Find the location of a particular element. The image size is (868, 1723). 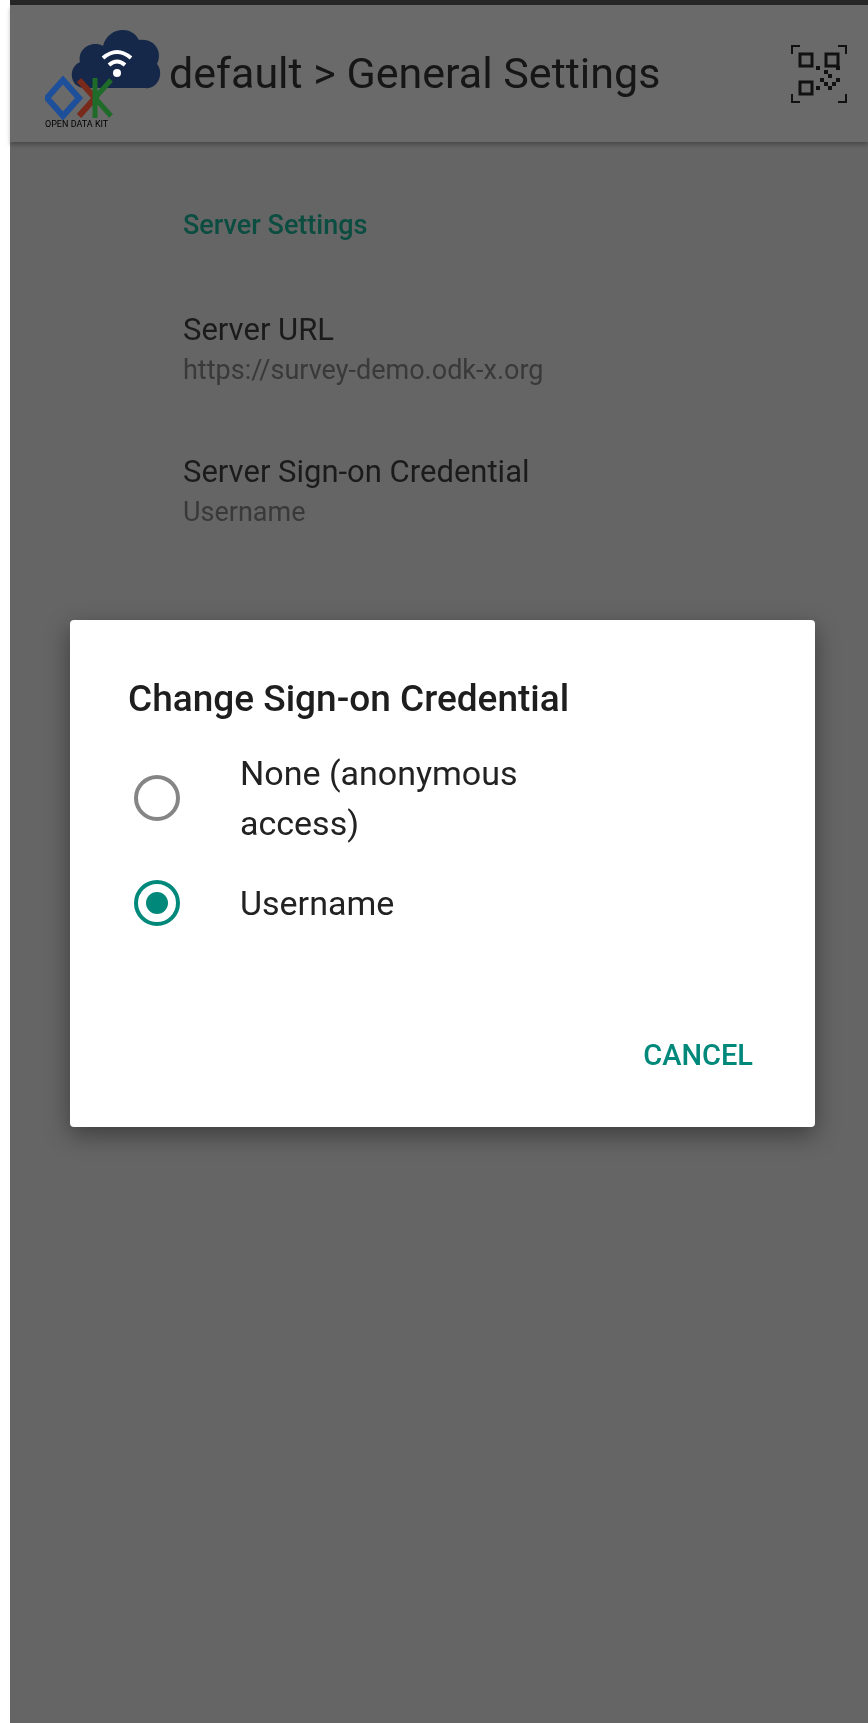

logo-caption: OPEN DATA KIT is located at coordinates (77, 124).